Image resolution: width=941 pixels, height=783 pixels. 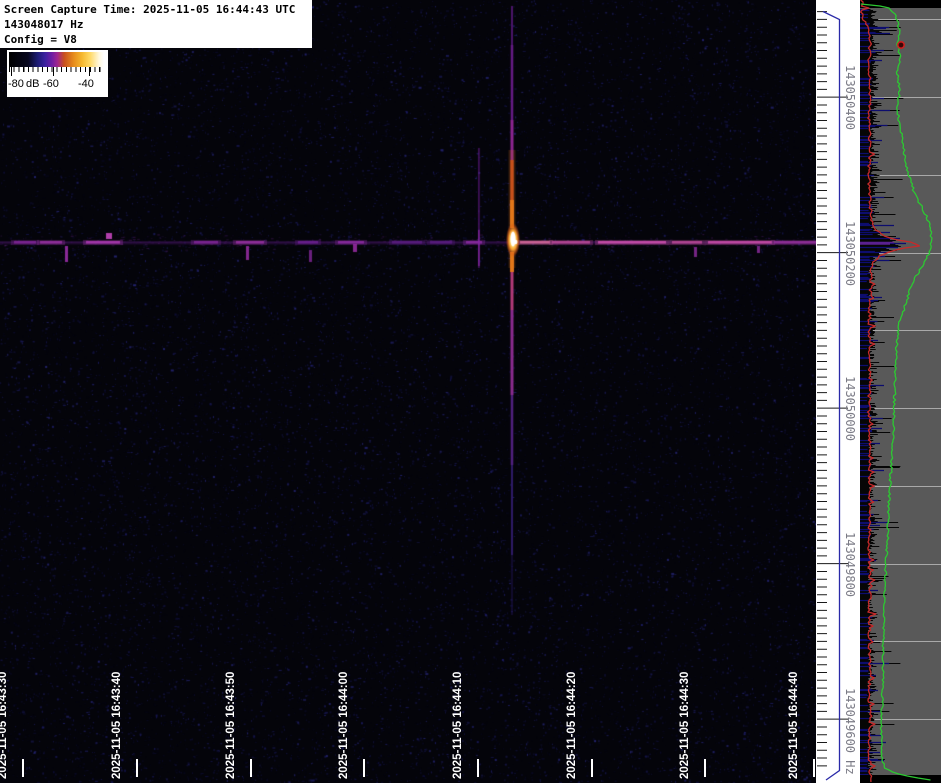 I want to click on time-label: 2025-11-05 16:43:50, so click(x=231, y=725).